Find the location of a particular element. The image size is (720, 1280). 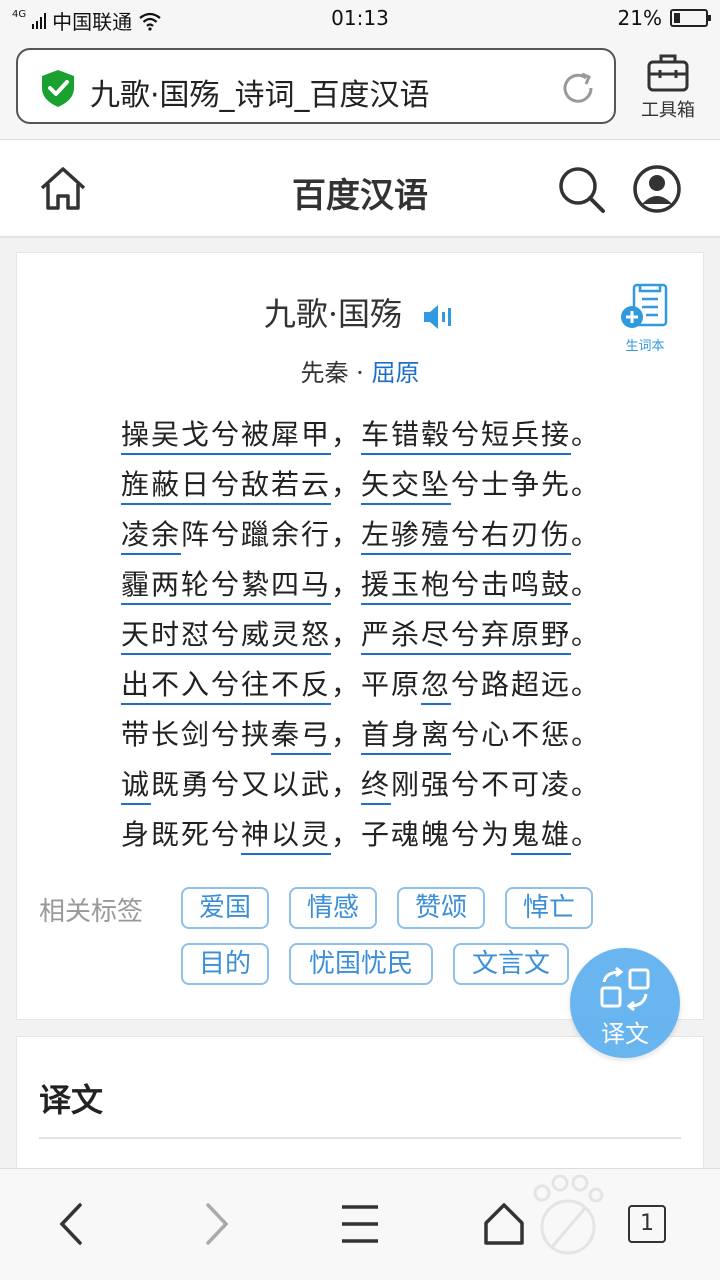

poem-text: 身既死兮 is located at coordinates (181, 834).